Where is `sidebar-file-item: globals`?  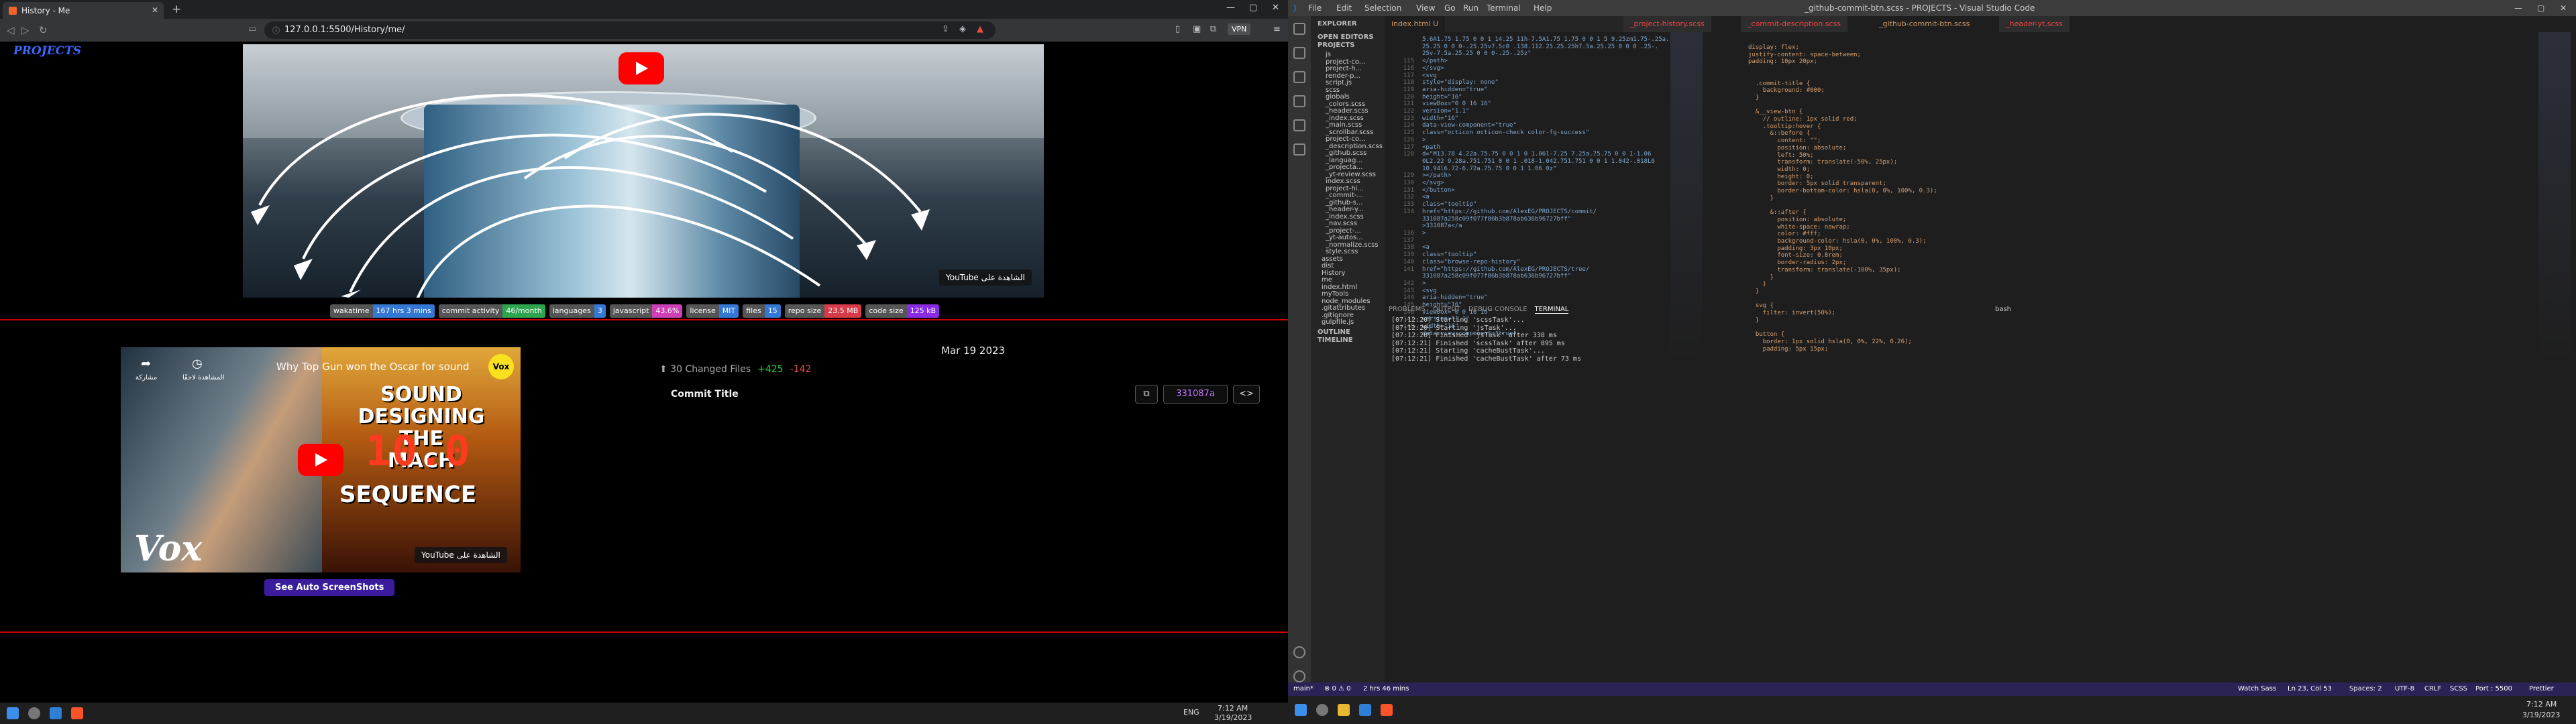
sidebar-file-item: globals is located at coordinates (1354, 97).